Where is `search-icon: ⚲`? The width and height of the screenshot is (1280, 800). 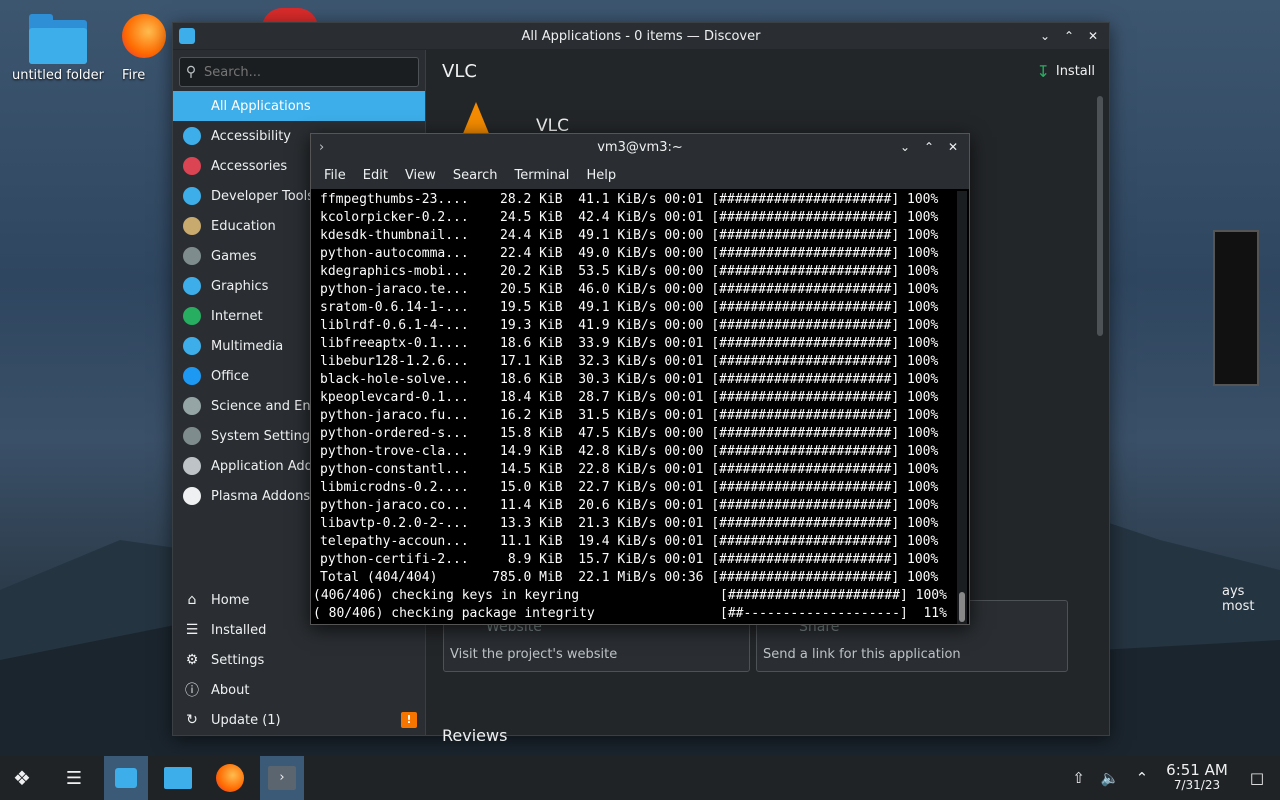 search-icon: ⚲ is located at coordinates (191, 72).